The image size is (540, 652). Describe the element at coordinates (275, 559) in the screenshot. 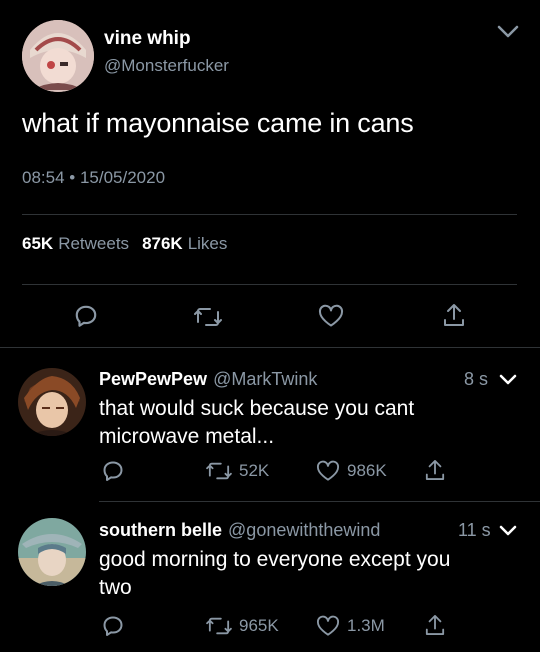

I see `reply-text-line: good morning to everyone except you` at that location.